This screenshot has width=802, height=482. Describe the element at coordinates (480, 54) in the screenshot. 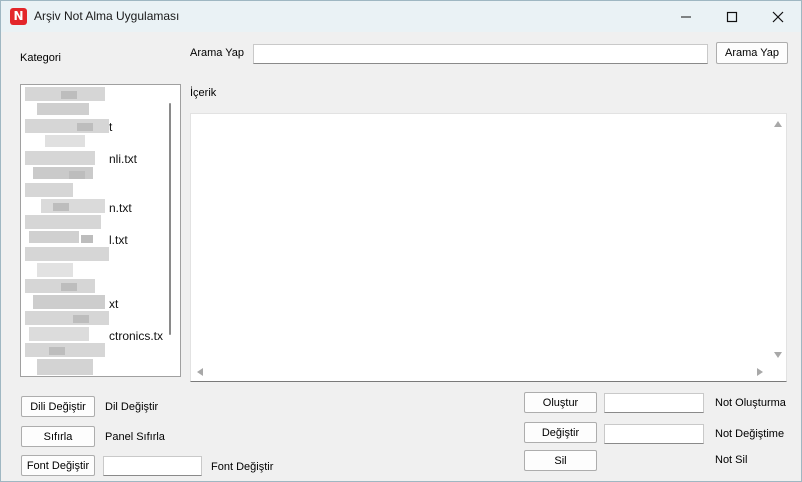

I see `search-input` at that location.